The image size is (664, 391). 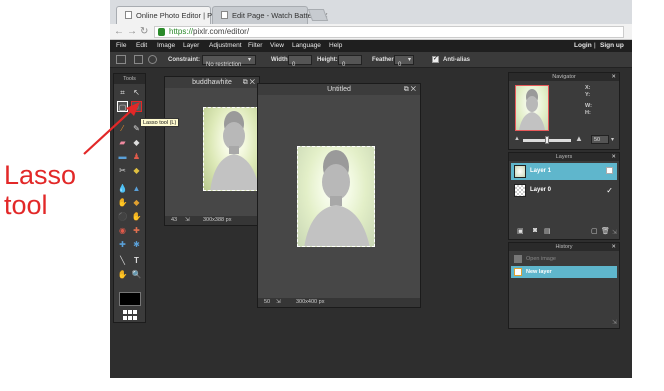 I want to click on image-size: 300x400 px, so click(x=310, y=302).